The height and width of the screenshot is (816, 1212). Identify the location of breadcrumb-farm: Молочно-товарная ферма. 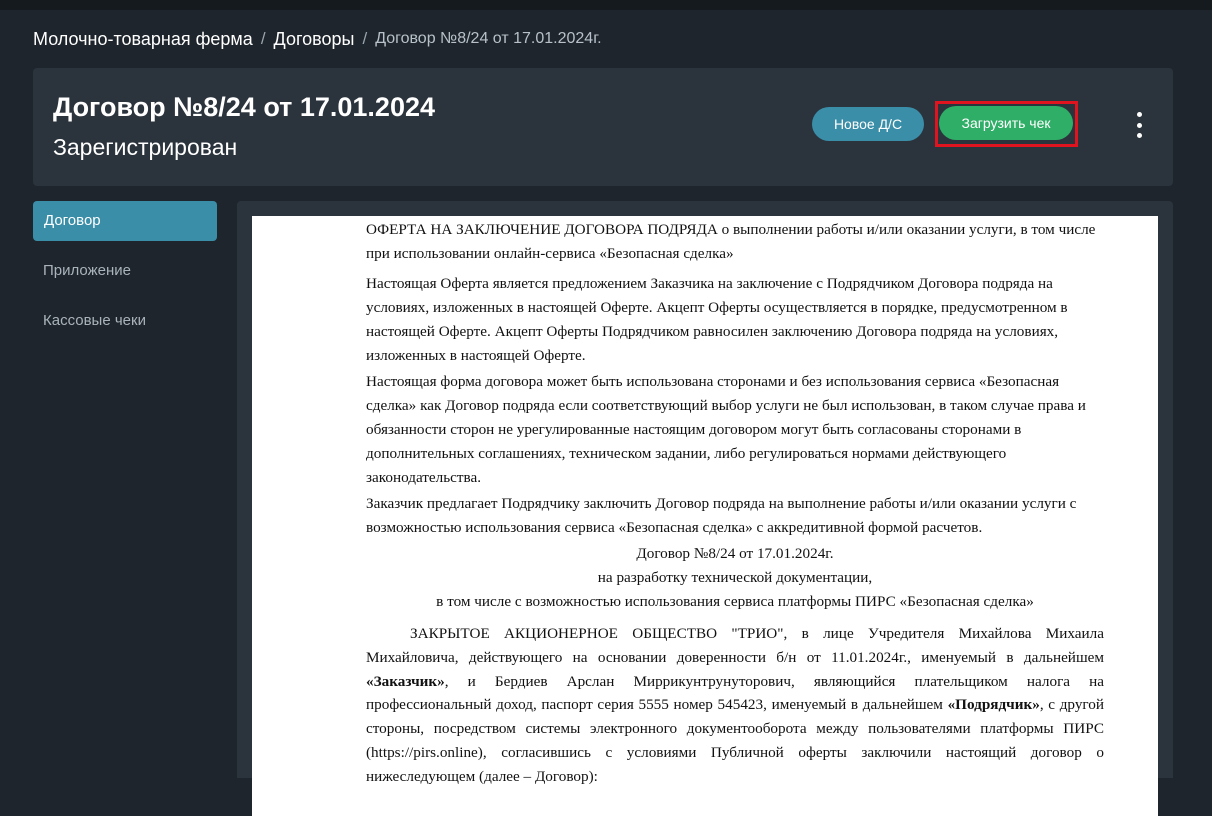
(143, 39).